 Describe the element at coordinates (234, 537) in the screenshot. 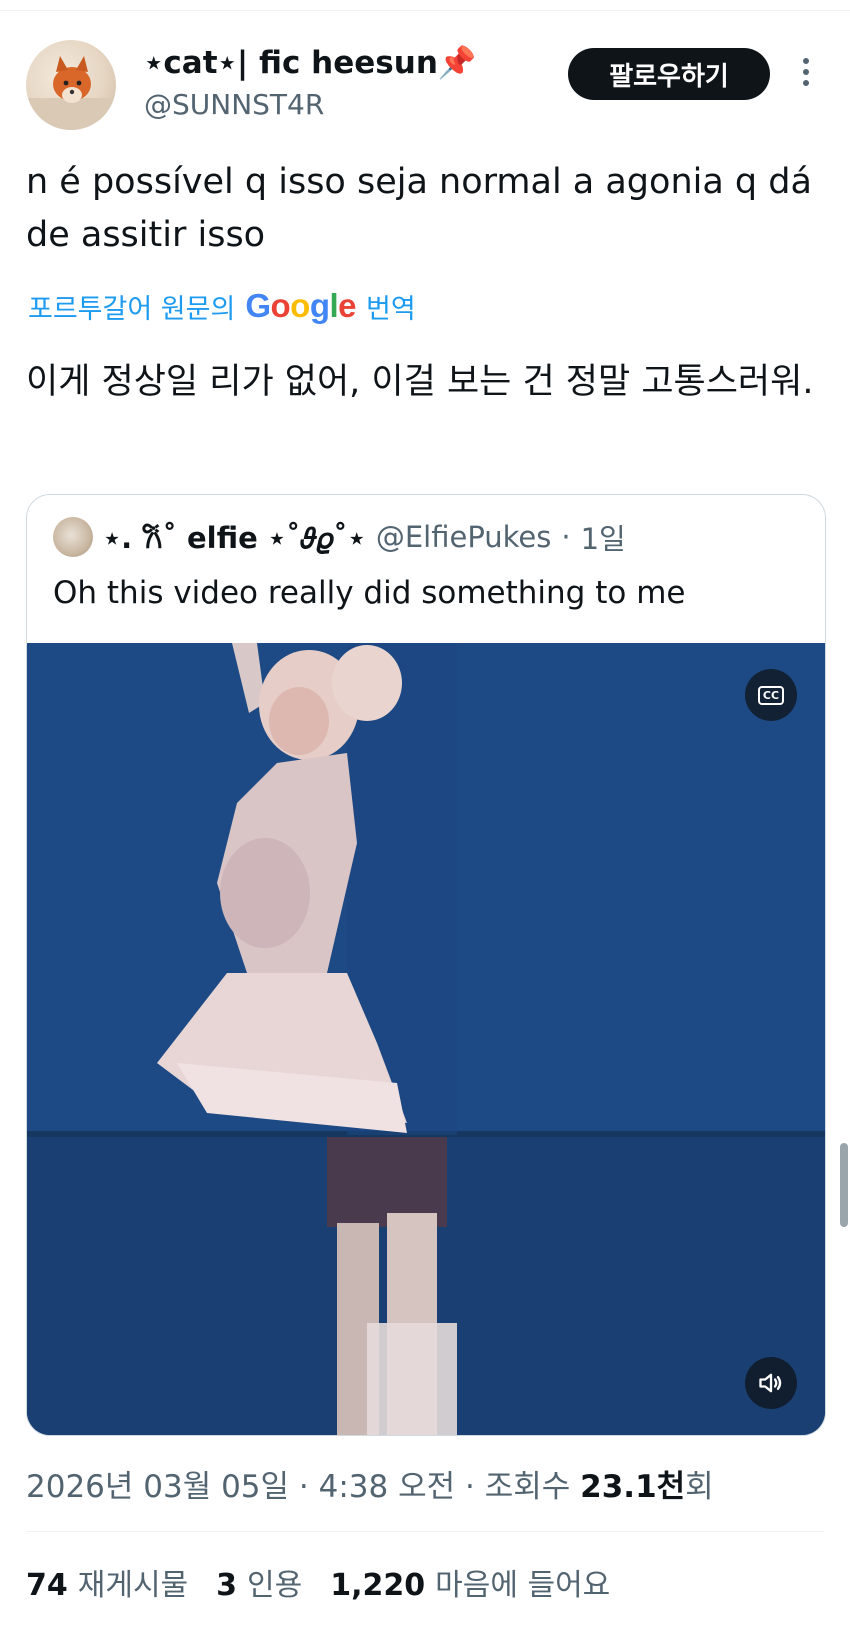

I see `quoted-author-name: ⋆. 𐙚˚ elfie ⋆˚𝜗𝜚˚⋆` at that location.